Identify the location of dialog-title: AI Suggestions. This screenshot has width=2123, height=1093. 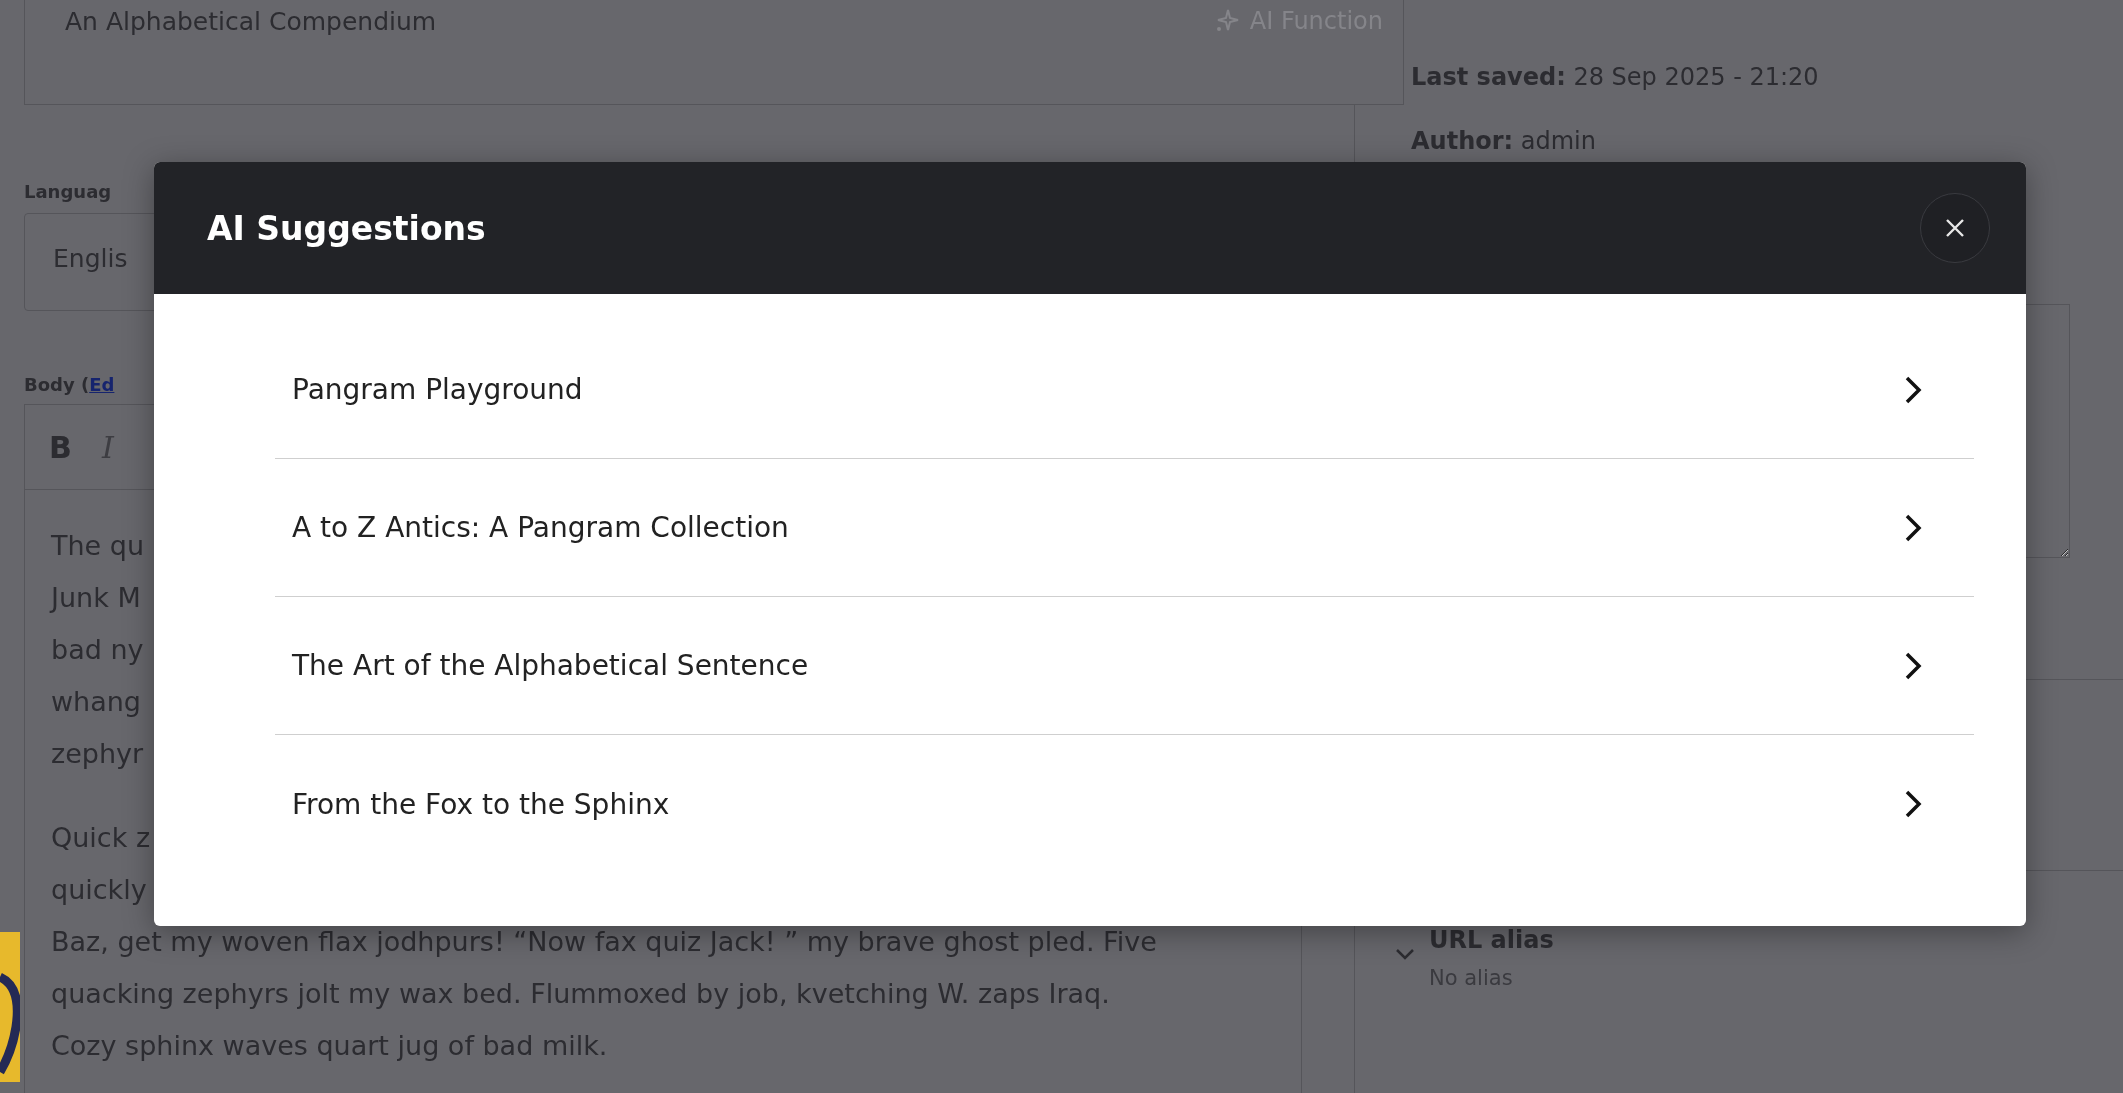
(346, 228).